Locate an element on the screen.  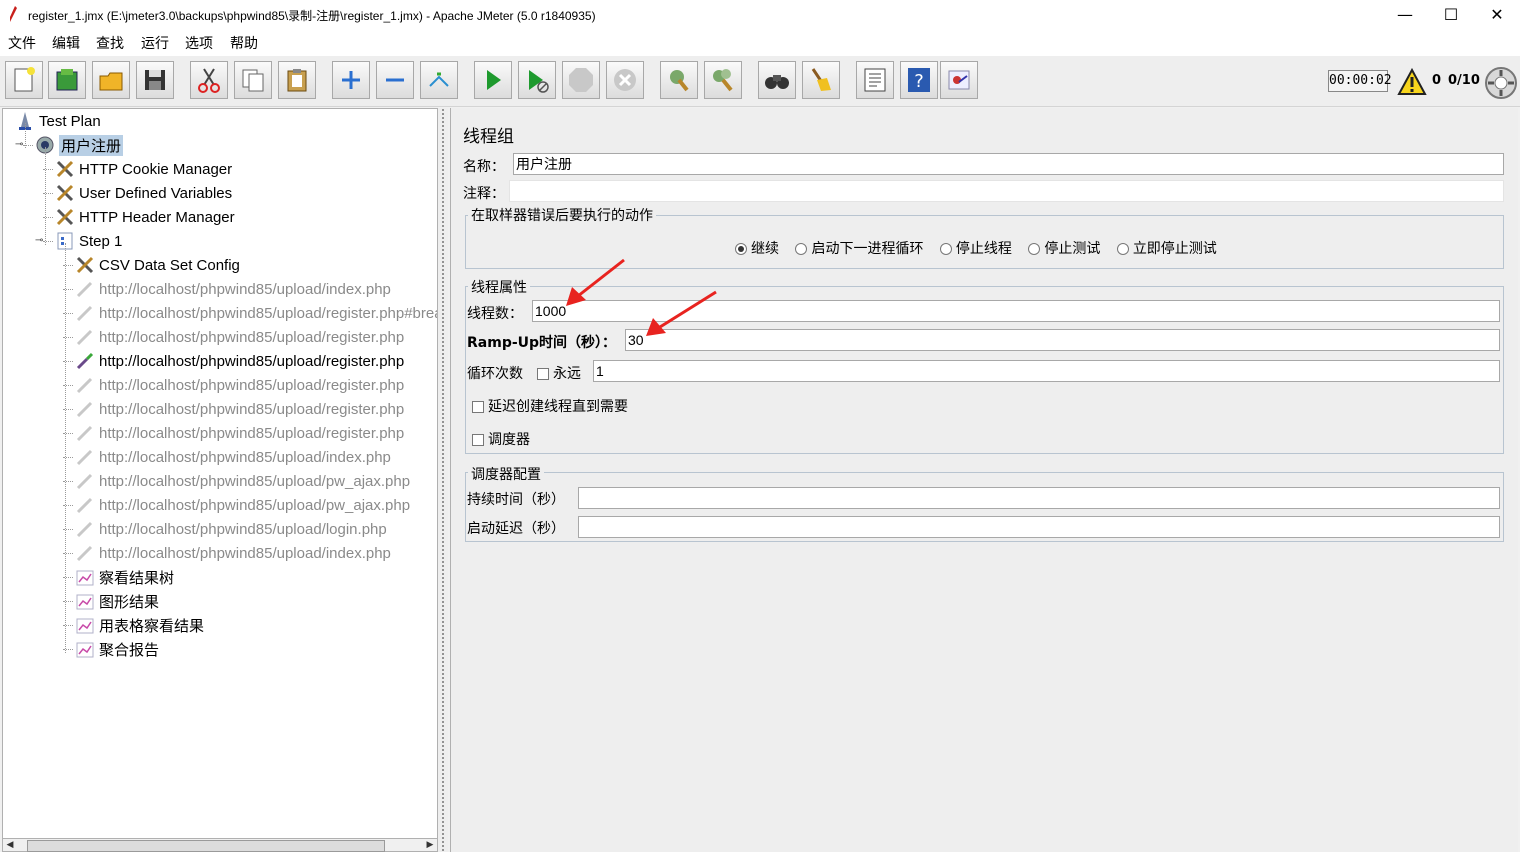
tree-node: HTTP Header Manager is located at coordinates (145, 217).